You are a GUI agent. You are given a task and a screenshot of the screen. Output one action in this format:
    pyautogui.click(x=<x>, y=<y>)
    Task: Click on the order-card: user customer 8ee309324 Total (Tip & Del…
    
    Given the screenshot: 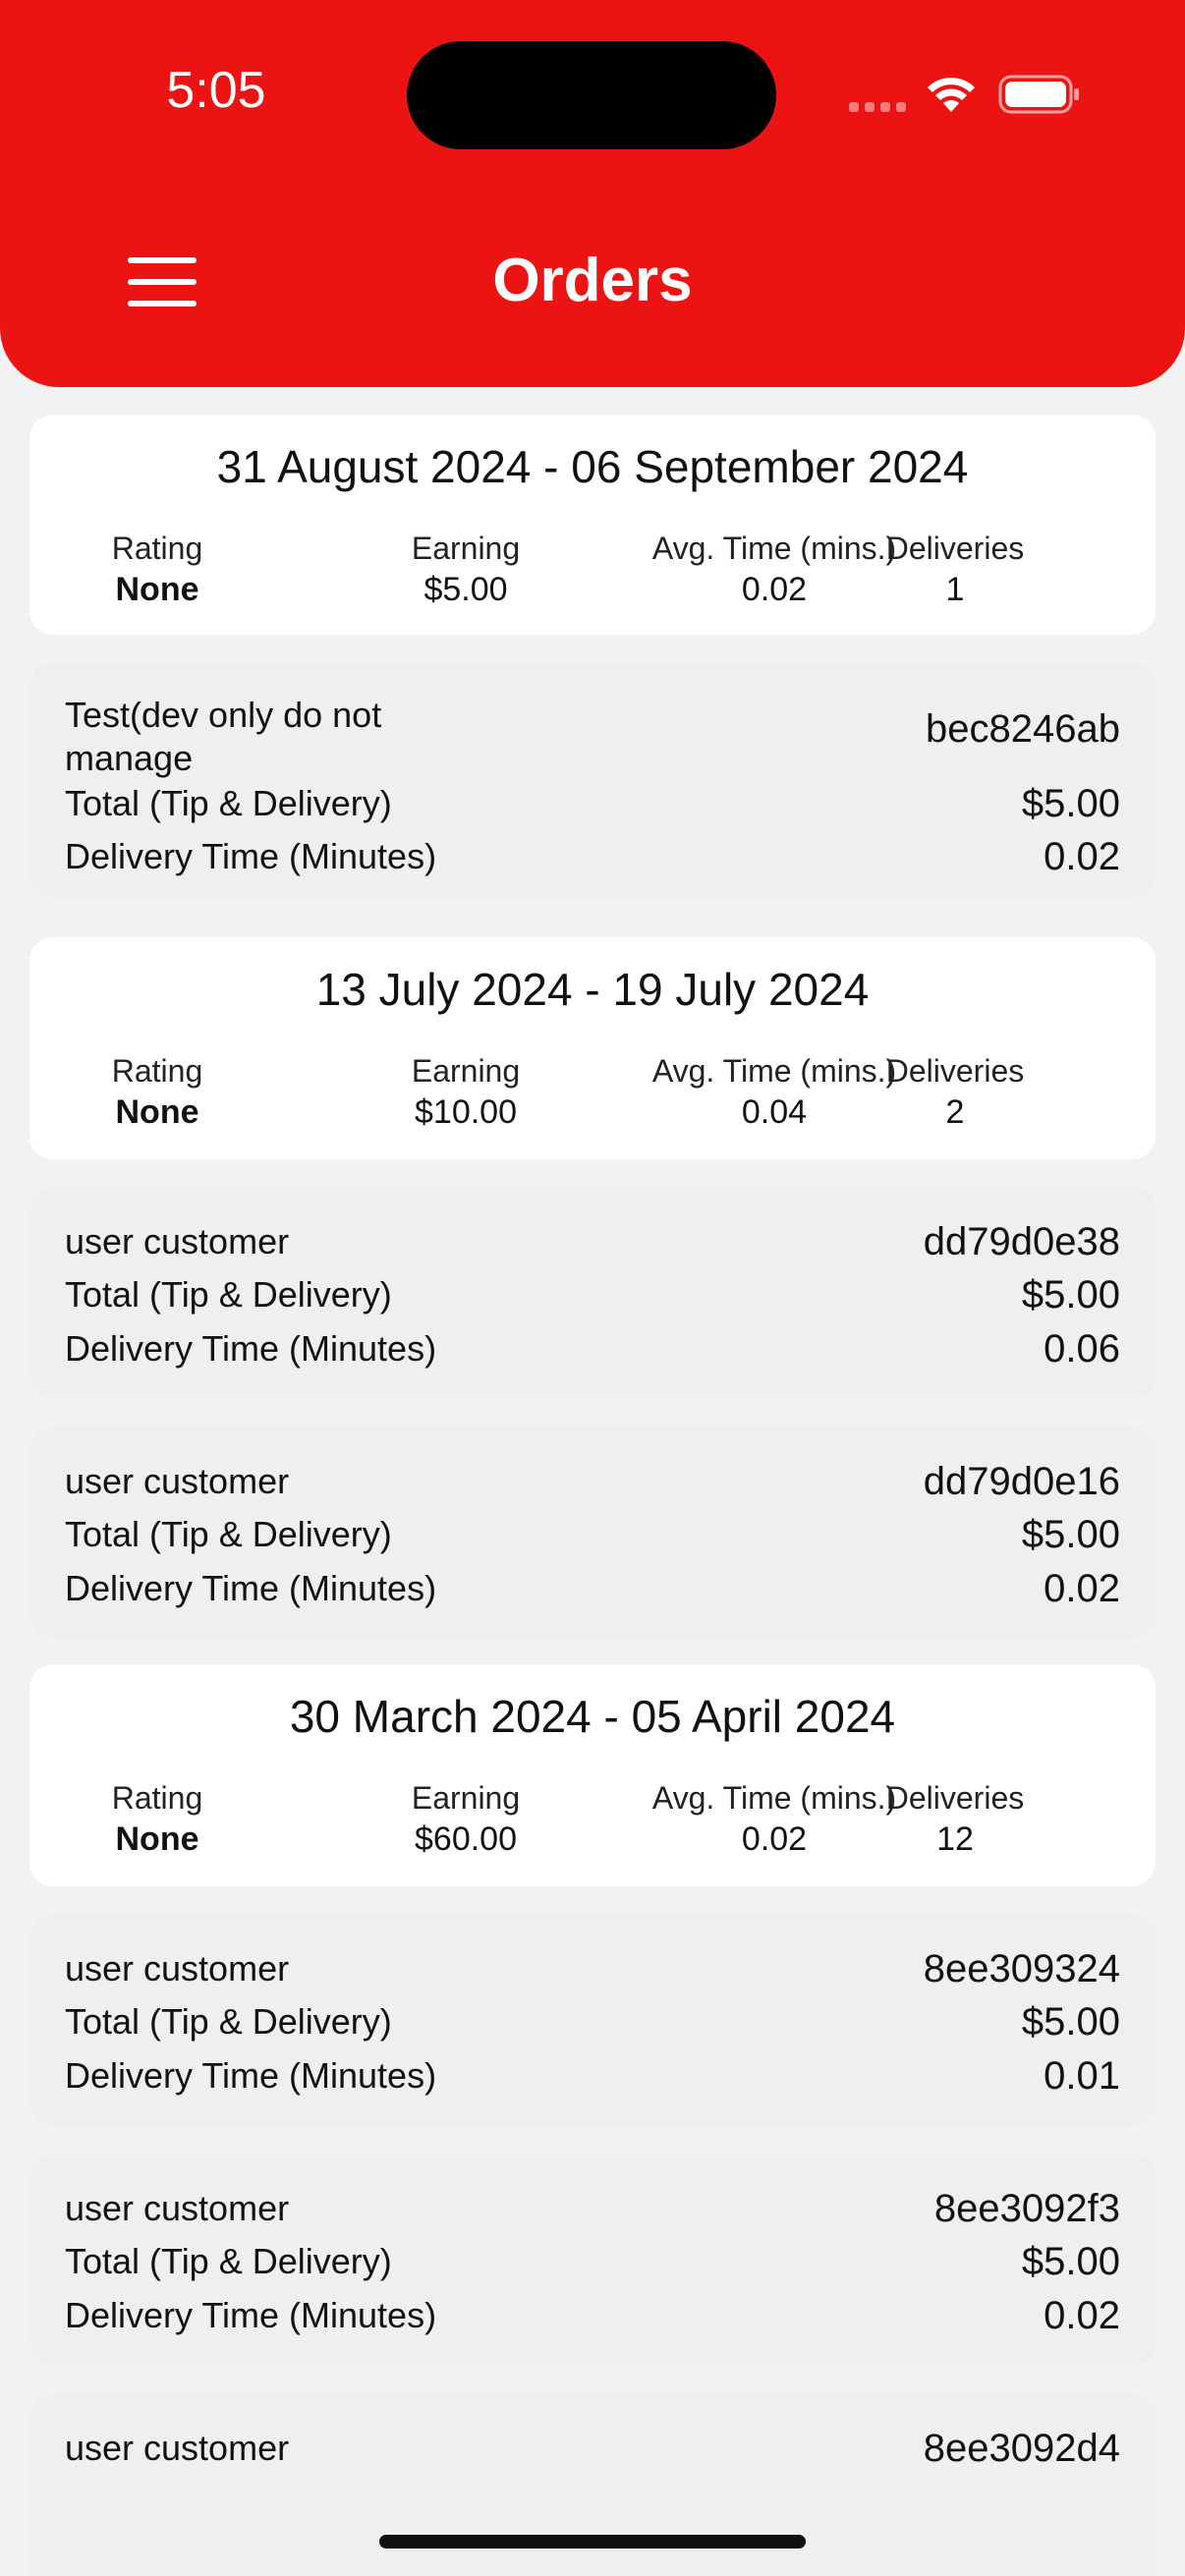 What is the action you would take?
    pyautogui.click(x=592, y=2020)
    